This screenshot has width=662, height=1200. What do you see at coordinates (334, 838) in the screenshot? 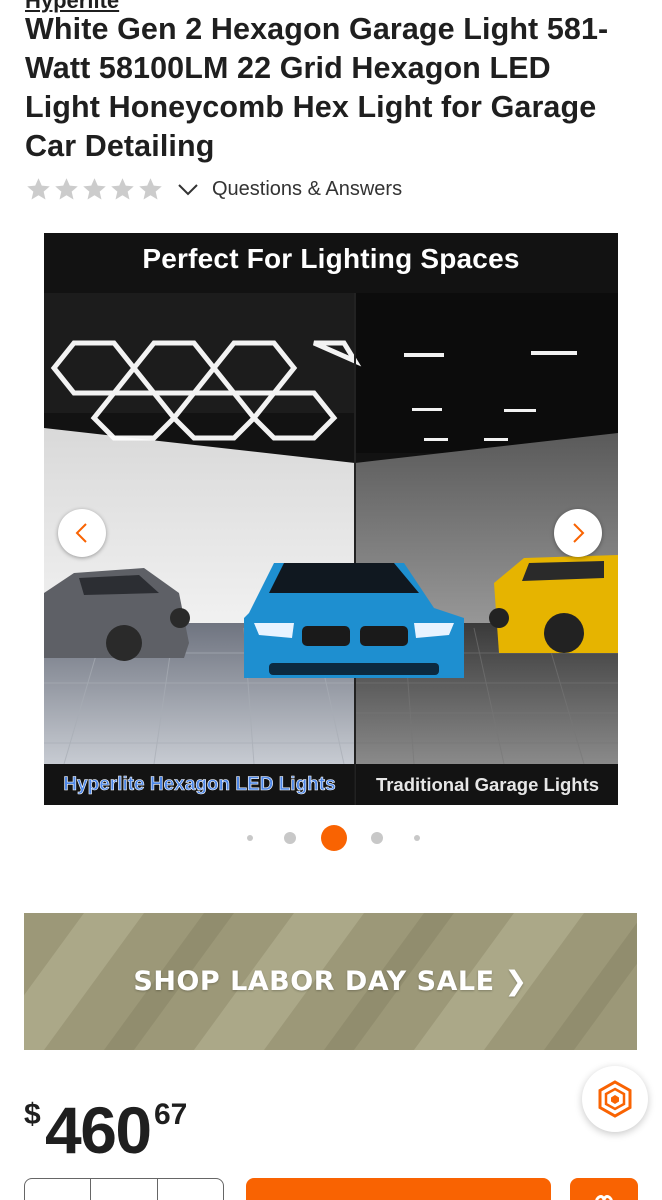
I see `carousel-dot-active` at bounding box center [334, 838].